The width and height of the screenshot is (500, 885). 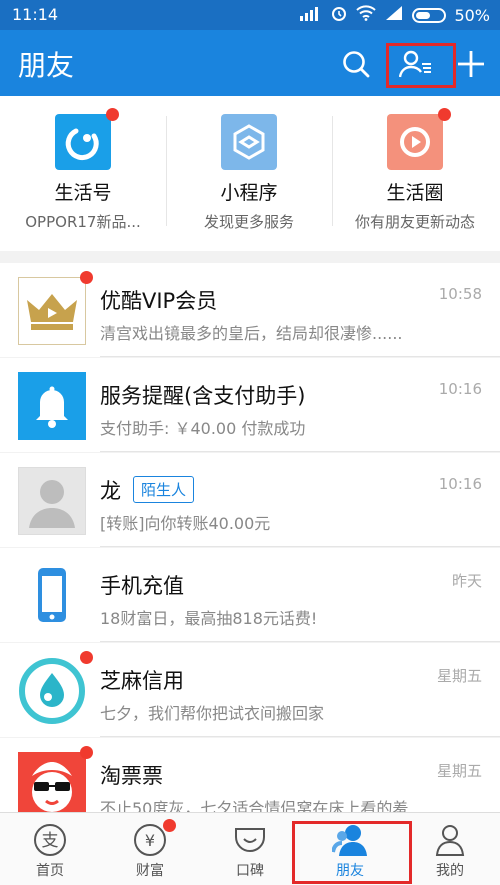 I want to click on tab-label: 财富, so click(x=150, y=871).